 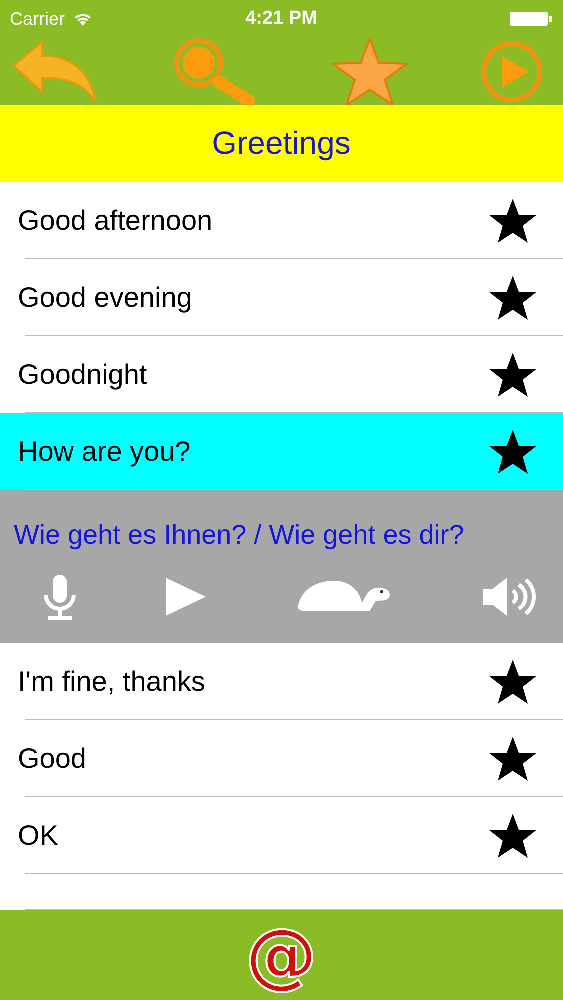 What do you see at coordinates (83, 374) in the screenshot?
I see `phrase-text: Goodnight` at bounding box center [83, 374].